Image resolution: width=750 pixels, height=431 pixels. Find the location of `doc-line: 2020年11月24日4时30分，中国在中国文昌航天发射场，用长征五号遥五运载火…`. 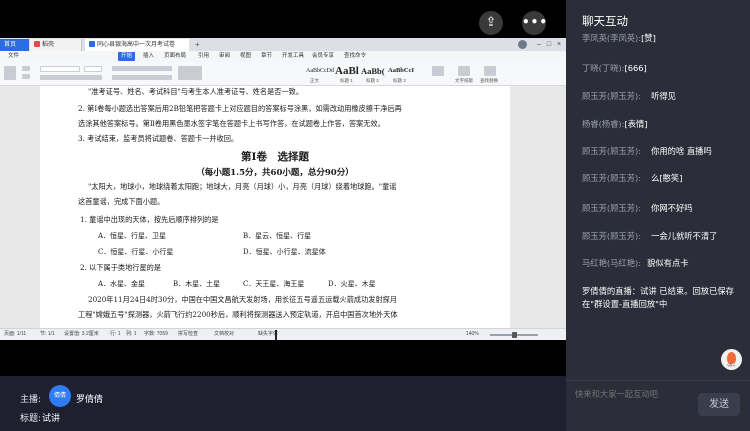

doc-line: 2020年11月24日4时30分，中国在中国文昌航天发射场，用长征五号遥五运载火… is located at coordinates (243, 299).